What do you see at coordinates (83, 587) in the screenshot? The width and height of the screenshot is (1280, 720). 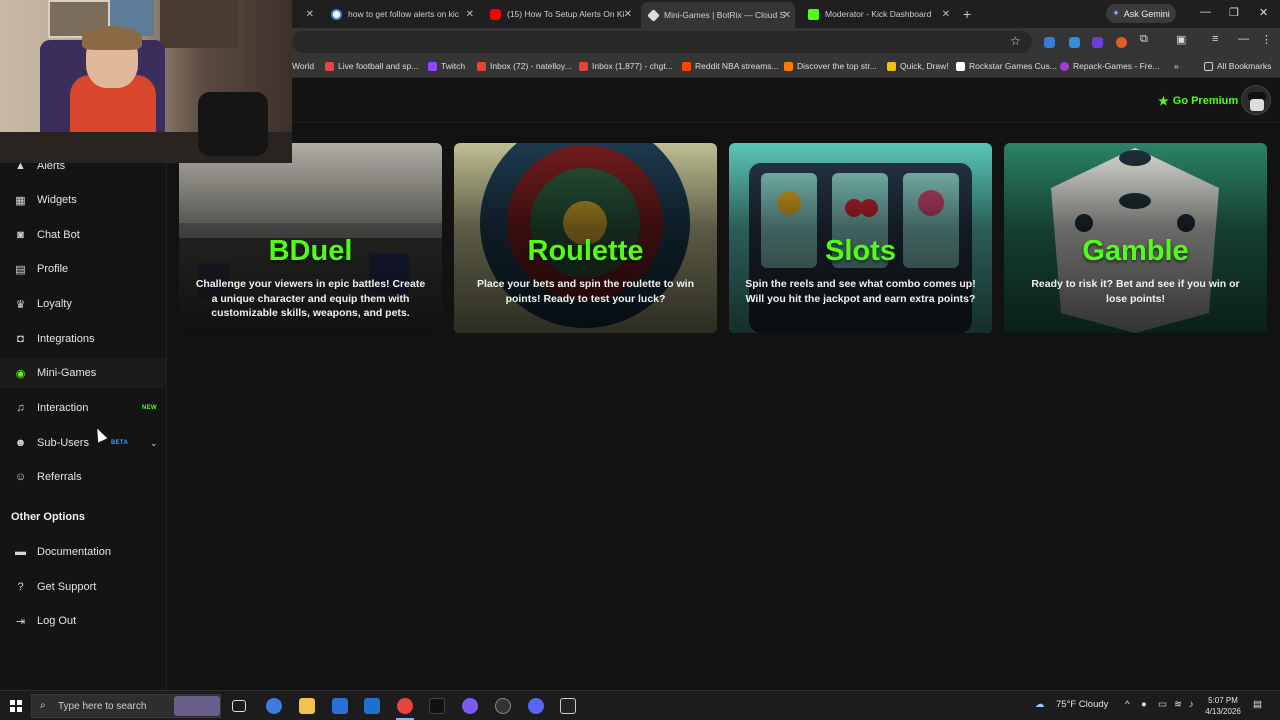 I see `sidebar-item-get-support: ? Get Support` at bounding box center [83, 587].